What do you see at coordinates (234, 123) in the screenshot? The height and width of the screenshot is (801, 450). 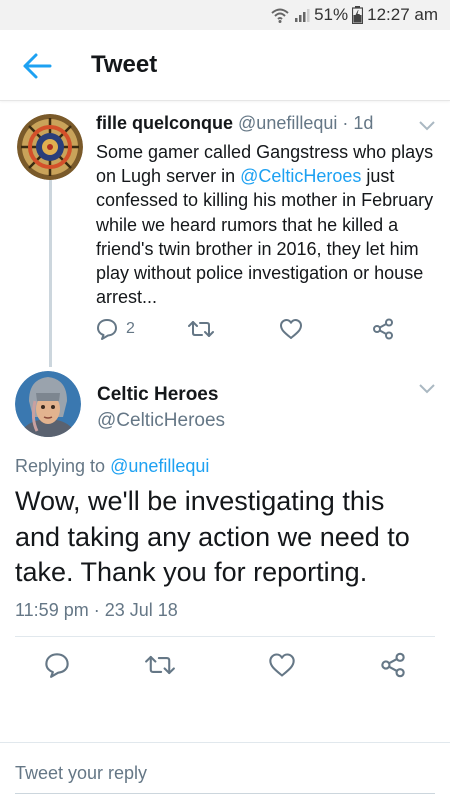 I see `parent-tweet-header: fille quelconque @unefillequi · 1d` at bounding box center [234, 123].